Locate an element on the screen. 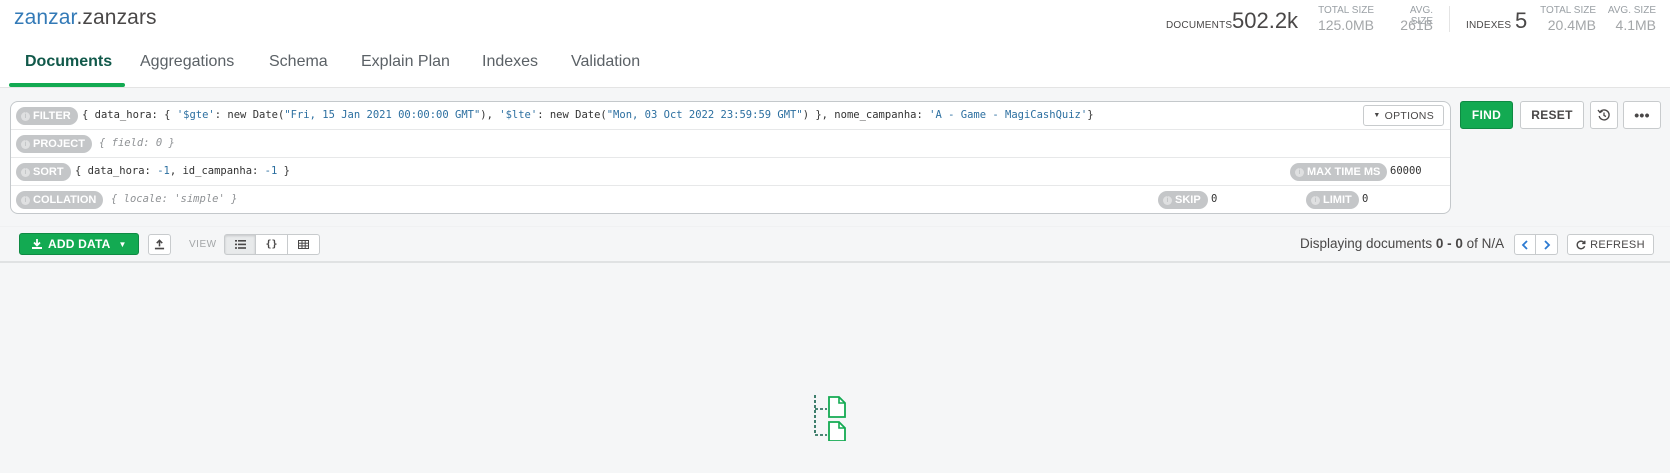 This screenshot has height=473, width=1670. tab-aggregations: Aggregations is located at coordinates (187, 62).